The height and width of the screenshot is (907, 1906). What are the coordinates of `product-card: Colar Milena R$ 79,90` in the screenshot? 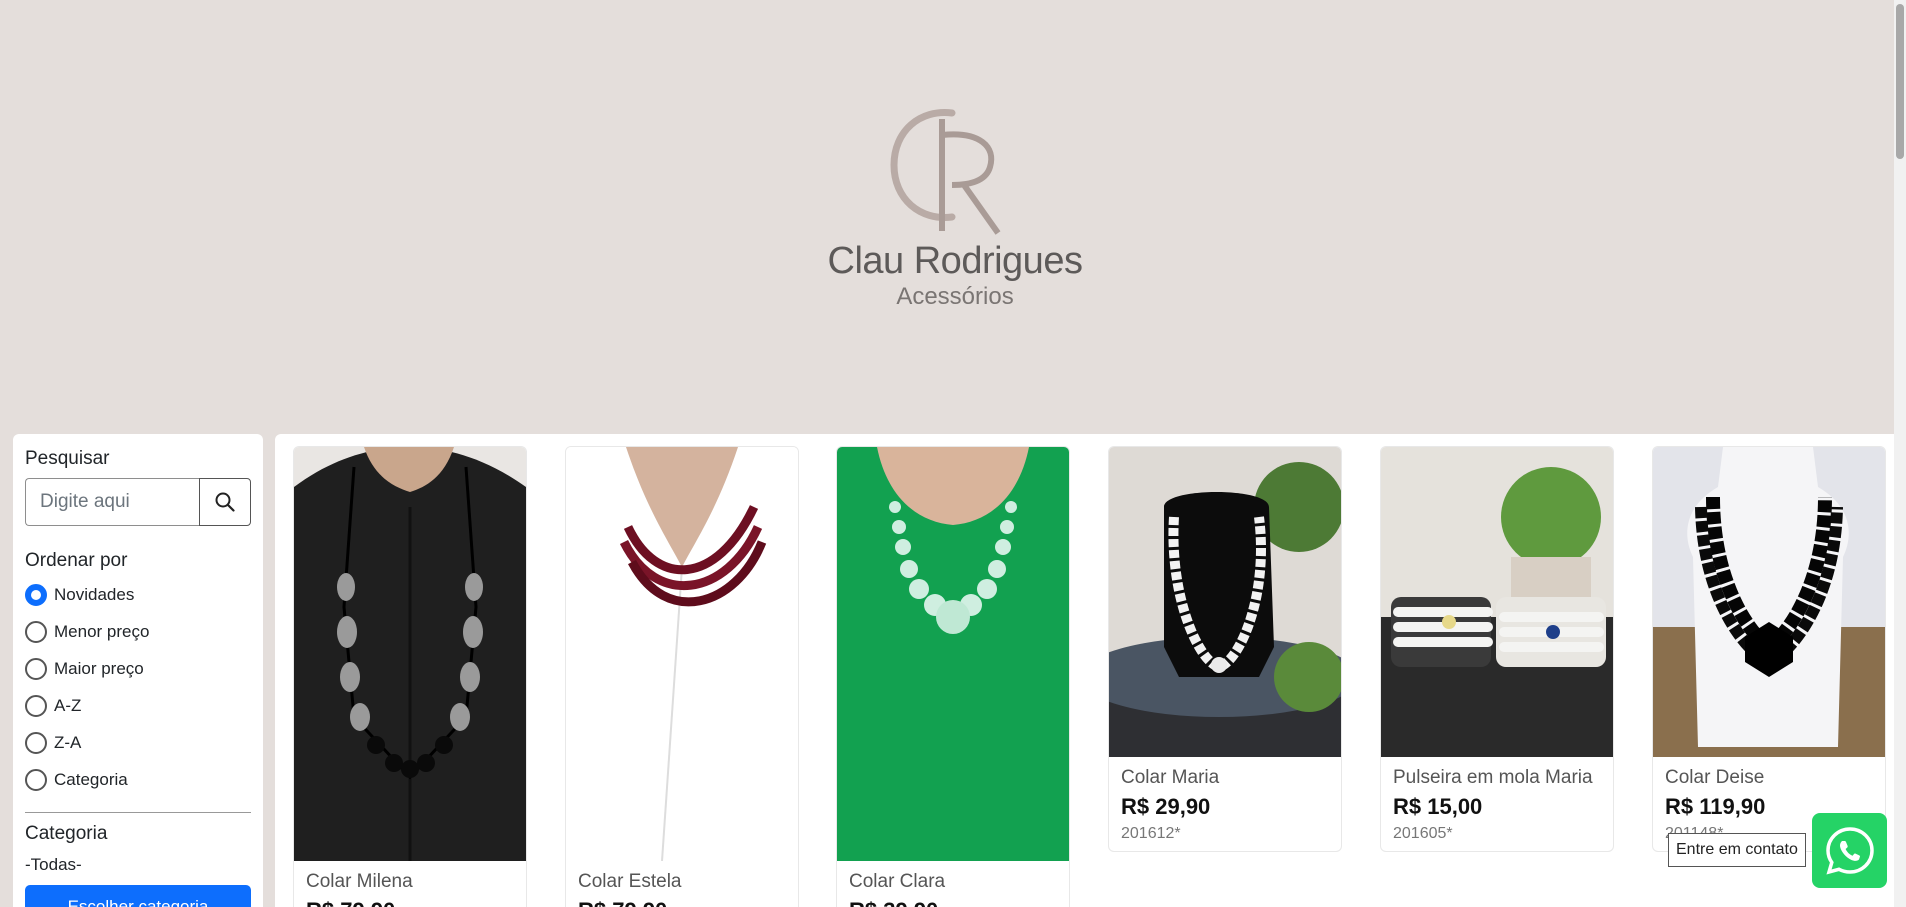 It's located at (410, 676).